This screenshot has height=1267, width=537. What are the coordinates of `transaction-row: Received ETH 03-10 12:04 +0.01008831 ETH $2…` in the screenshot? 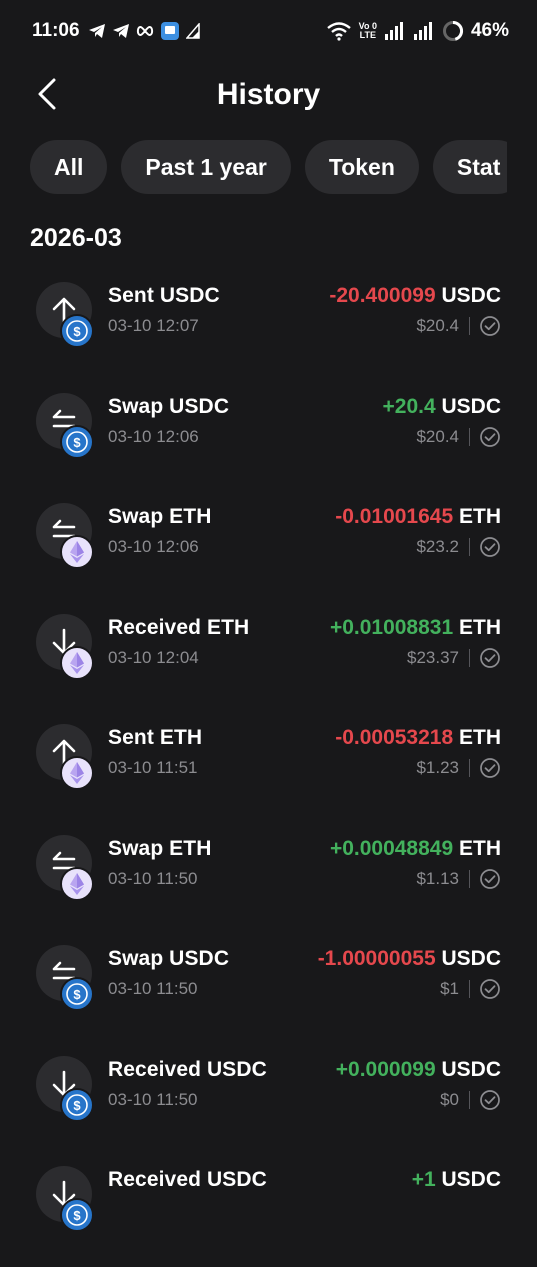 It's located at (268, 659).